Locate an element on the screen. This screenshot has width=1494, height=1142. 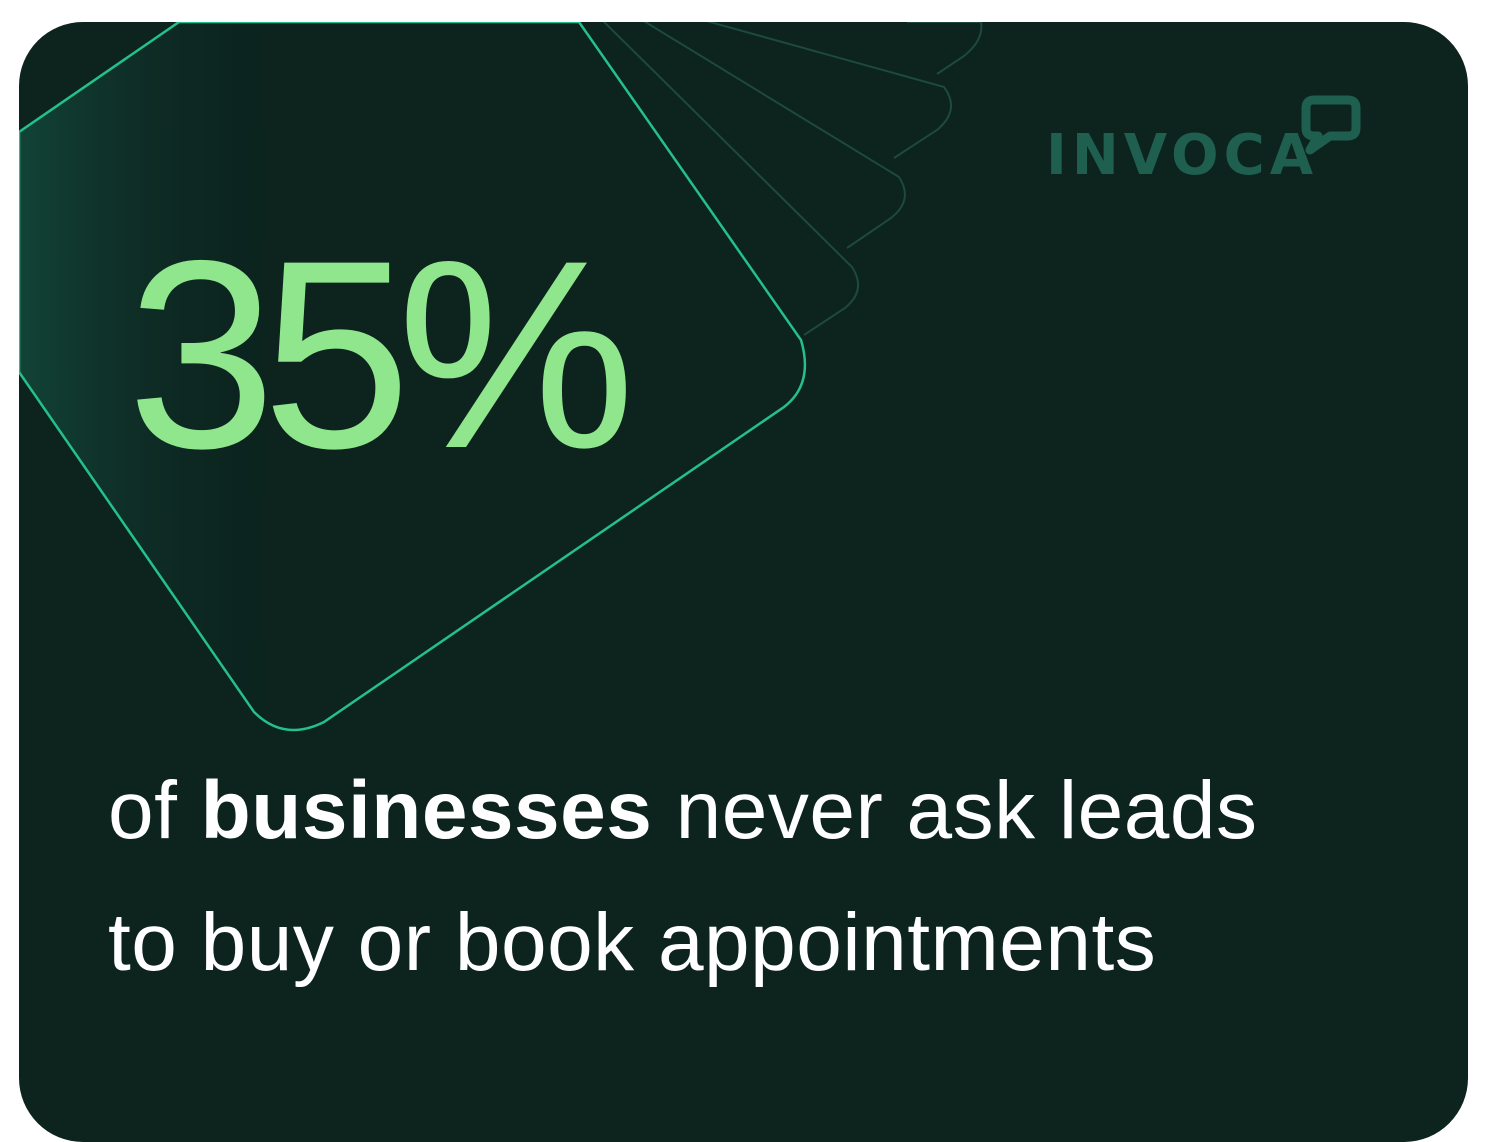
stat-percentage: 35% is located at coordinates (381, 354).